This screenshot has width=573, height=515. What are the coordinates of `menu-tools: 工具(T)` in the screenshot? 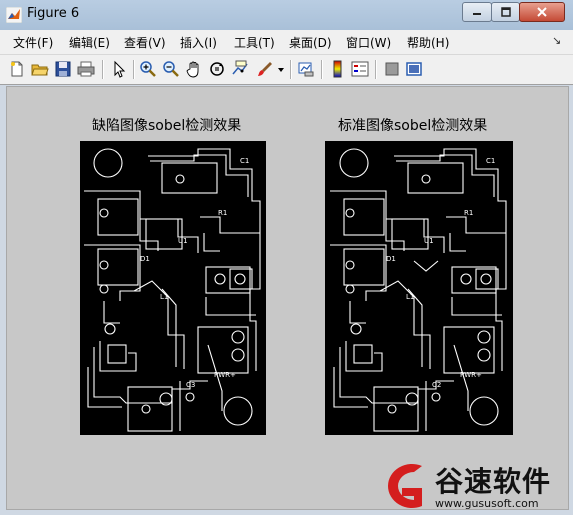 It's located at (254, 42).